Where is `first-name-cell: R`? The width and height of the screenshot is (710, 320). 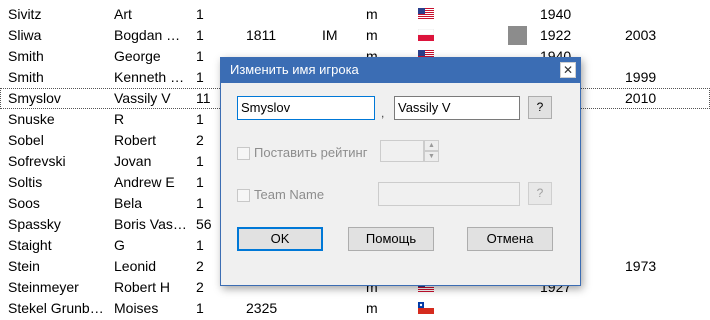
first-name-cell: R is located at coordinates (119, 119).